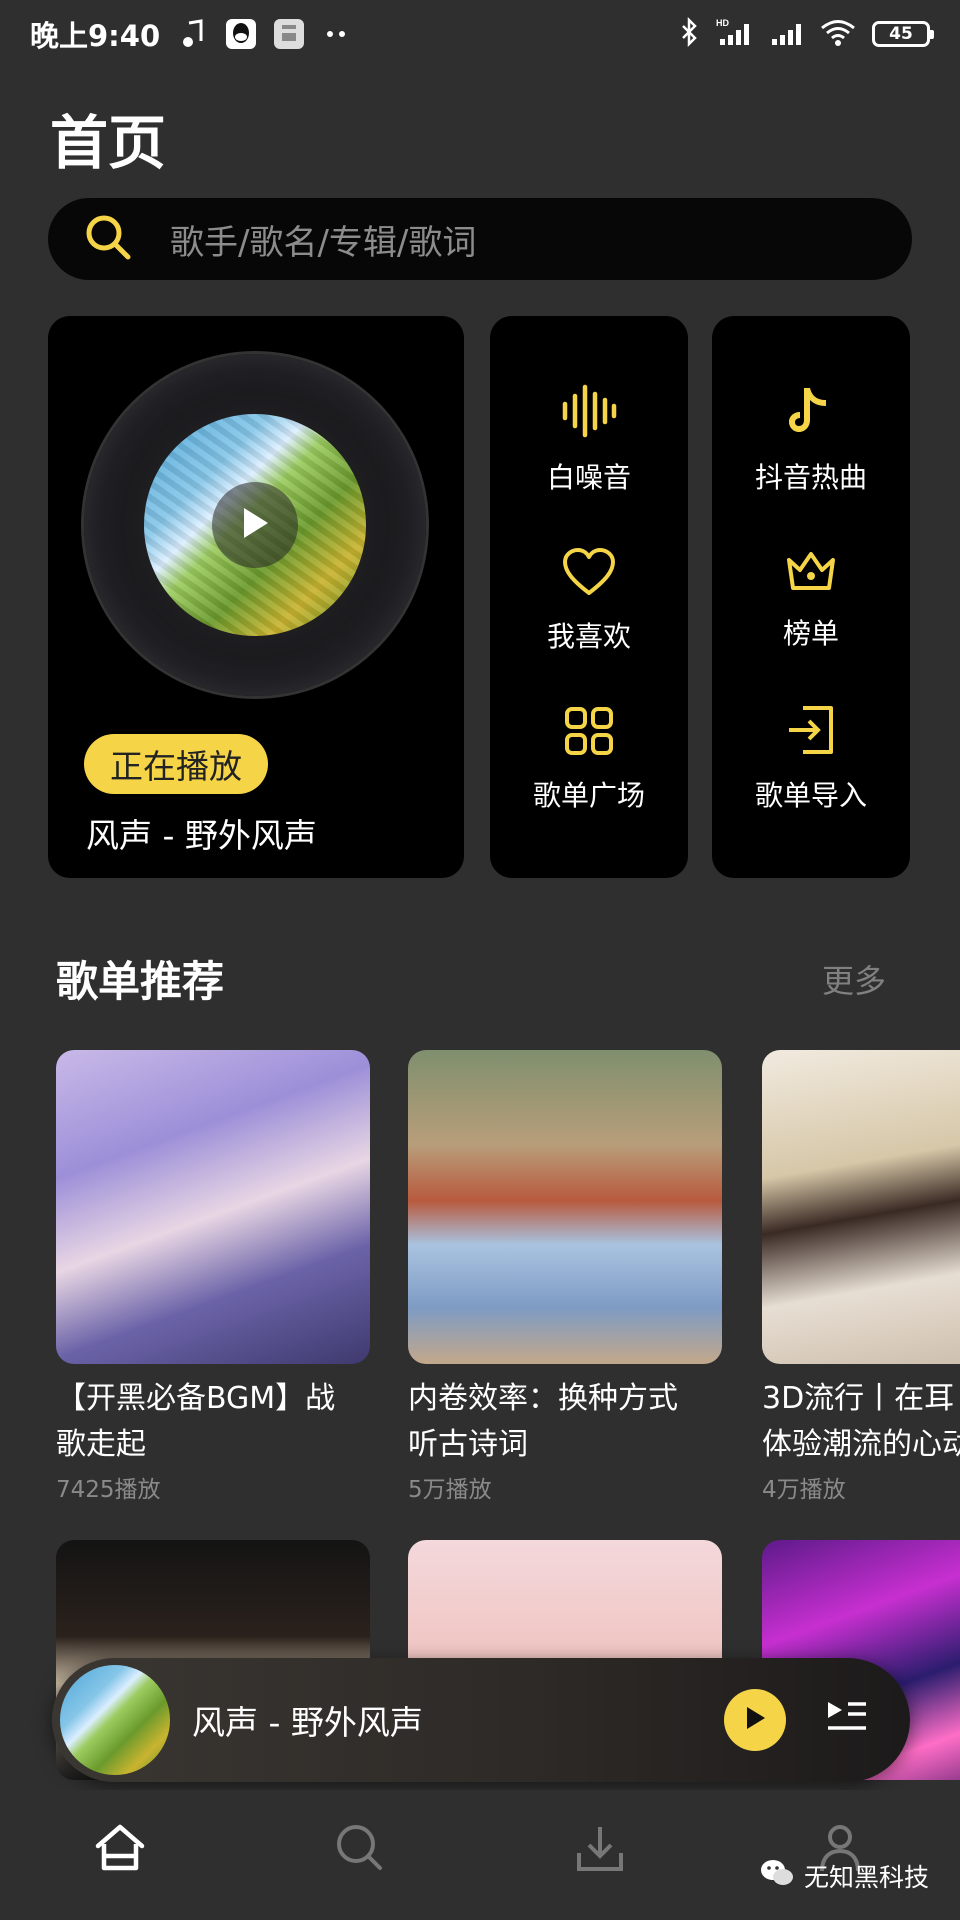 The height and width of the screenshot is (1920, 960). Describe the element at coordinates (786, 34) in the screenshot. I see `signal-icon` at that location.